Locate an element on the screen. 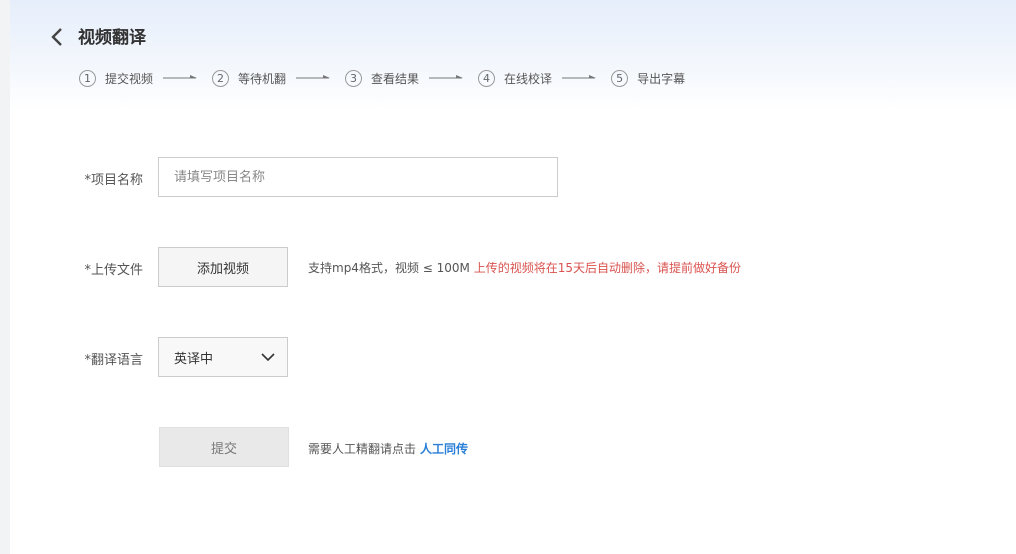 Image resolution: width=1016 pixels, height=554 pixels. step-2: 2 等待机翻 is located at coordinates (249, 78).